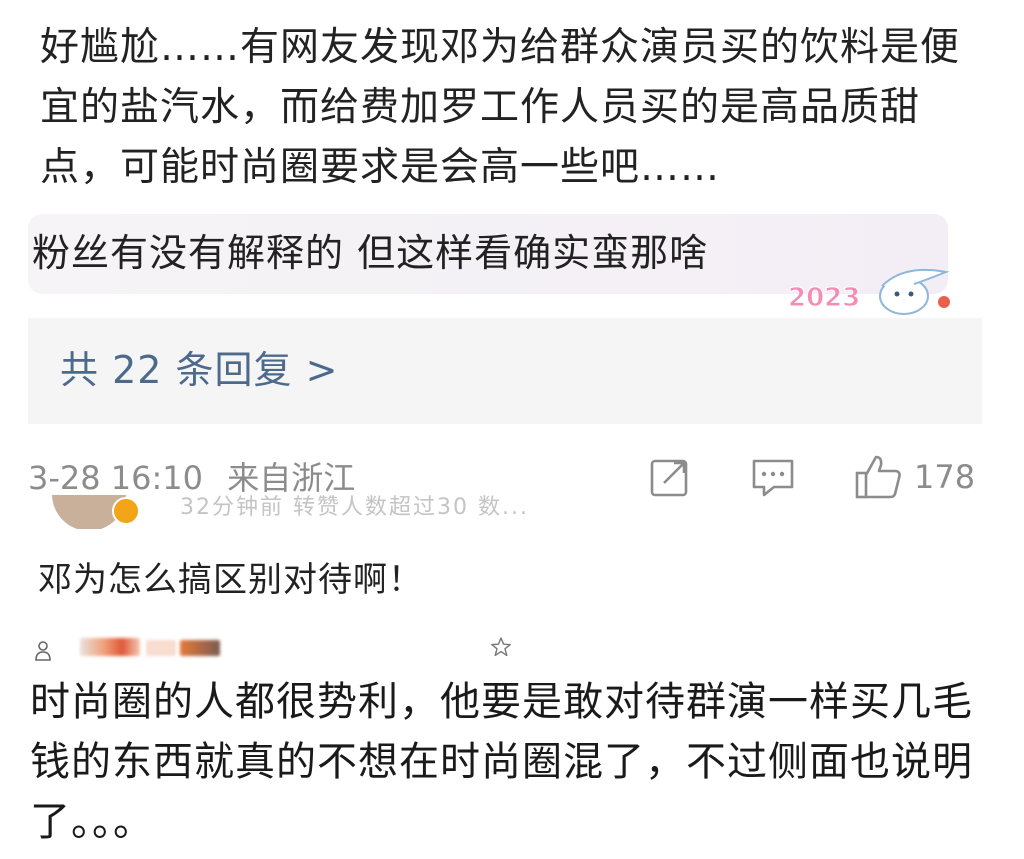 The width and height of the screenshot is (1024, 859). Describe the element at coordinates (161, 648) in the screenshot. I see `blurred-badge` at that location.